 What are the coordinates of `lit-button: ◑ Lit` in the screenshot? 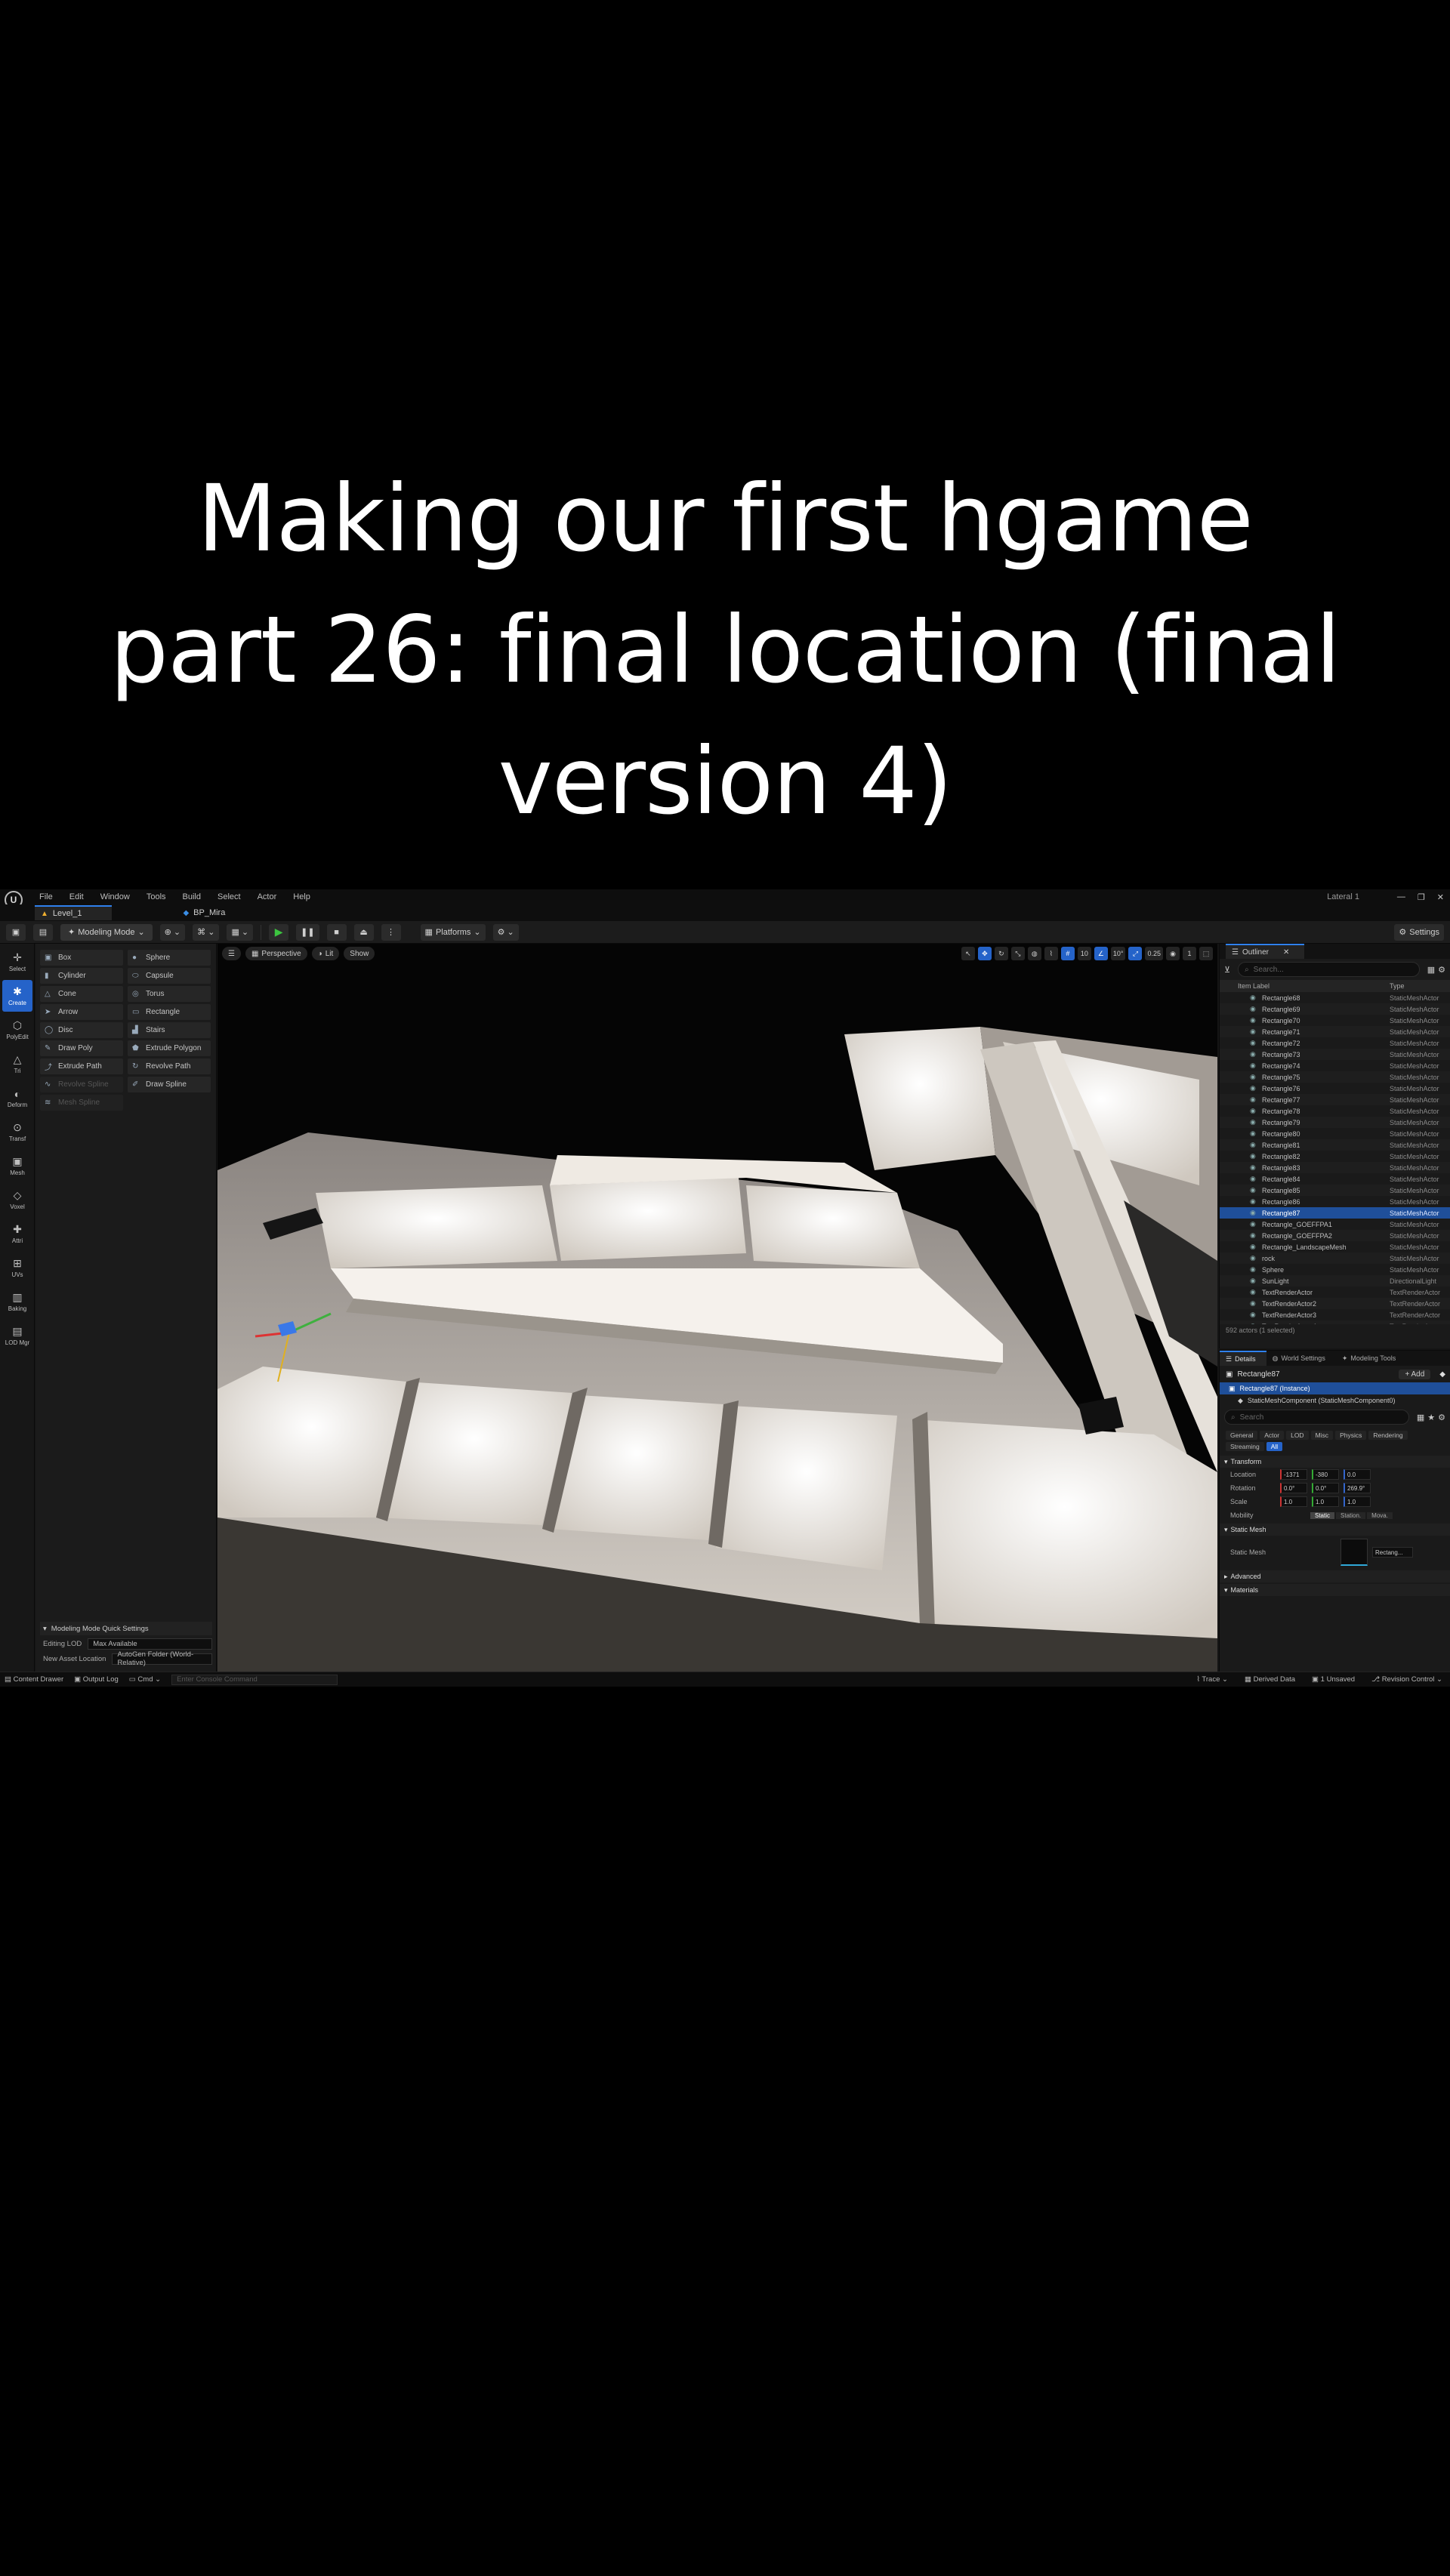 It's located at (325, 954).